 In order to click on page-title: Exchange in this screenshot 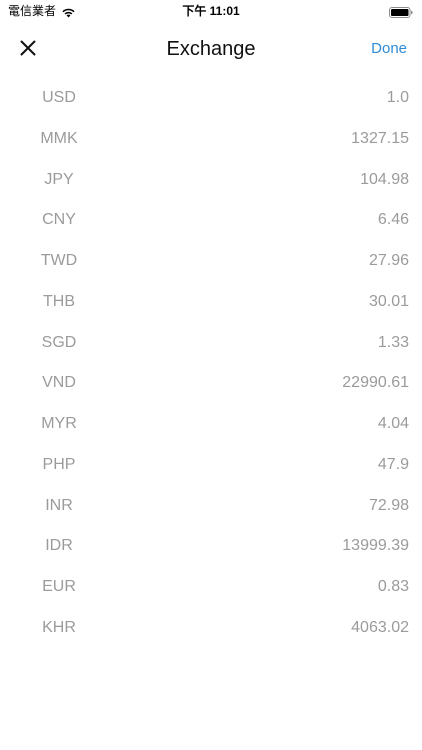, I will do `click(211, 49)`.